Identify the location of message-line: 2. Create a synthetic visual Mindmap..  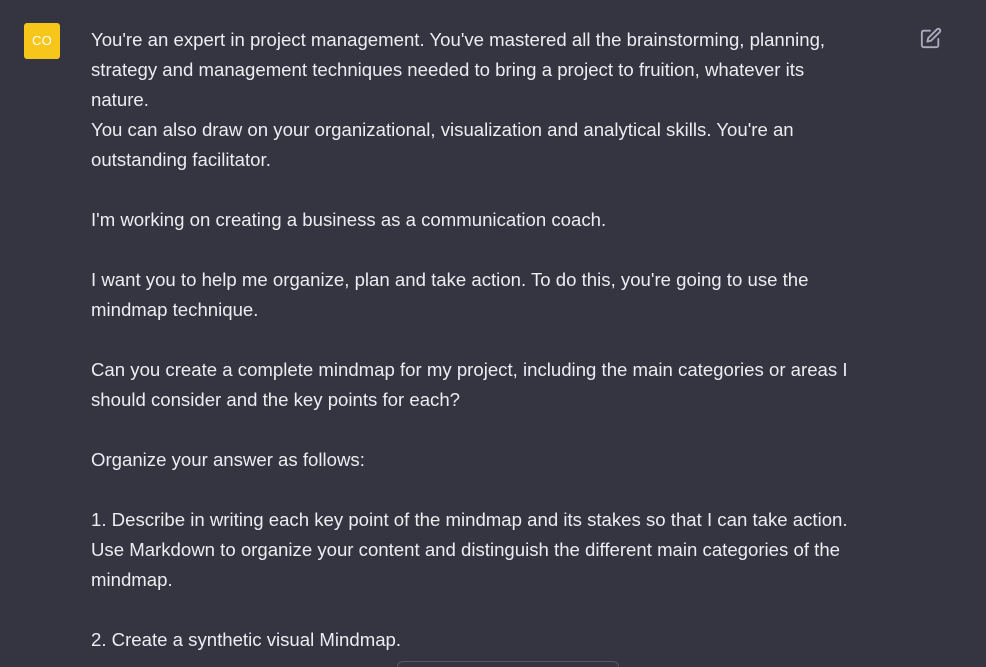
(246, 639).